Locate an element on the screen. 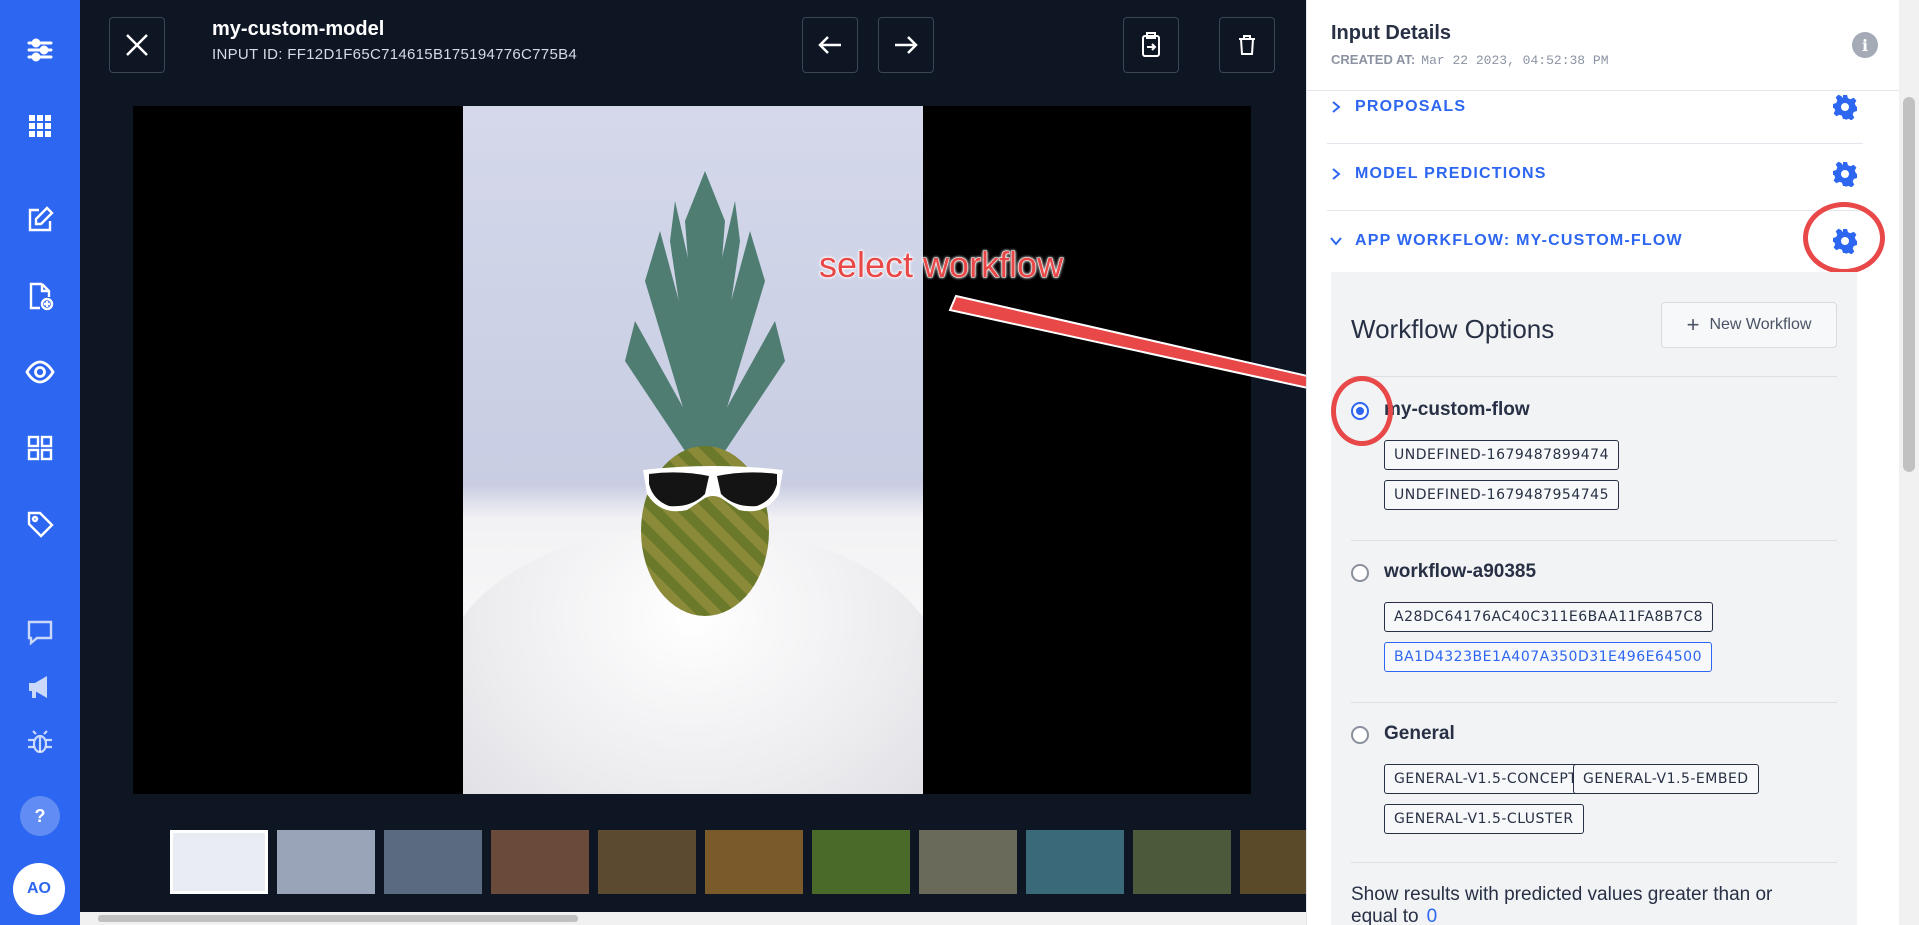  logo-icon is located at coordinates (40, 50).